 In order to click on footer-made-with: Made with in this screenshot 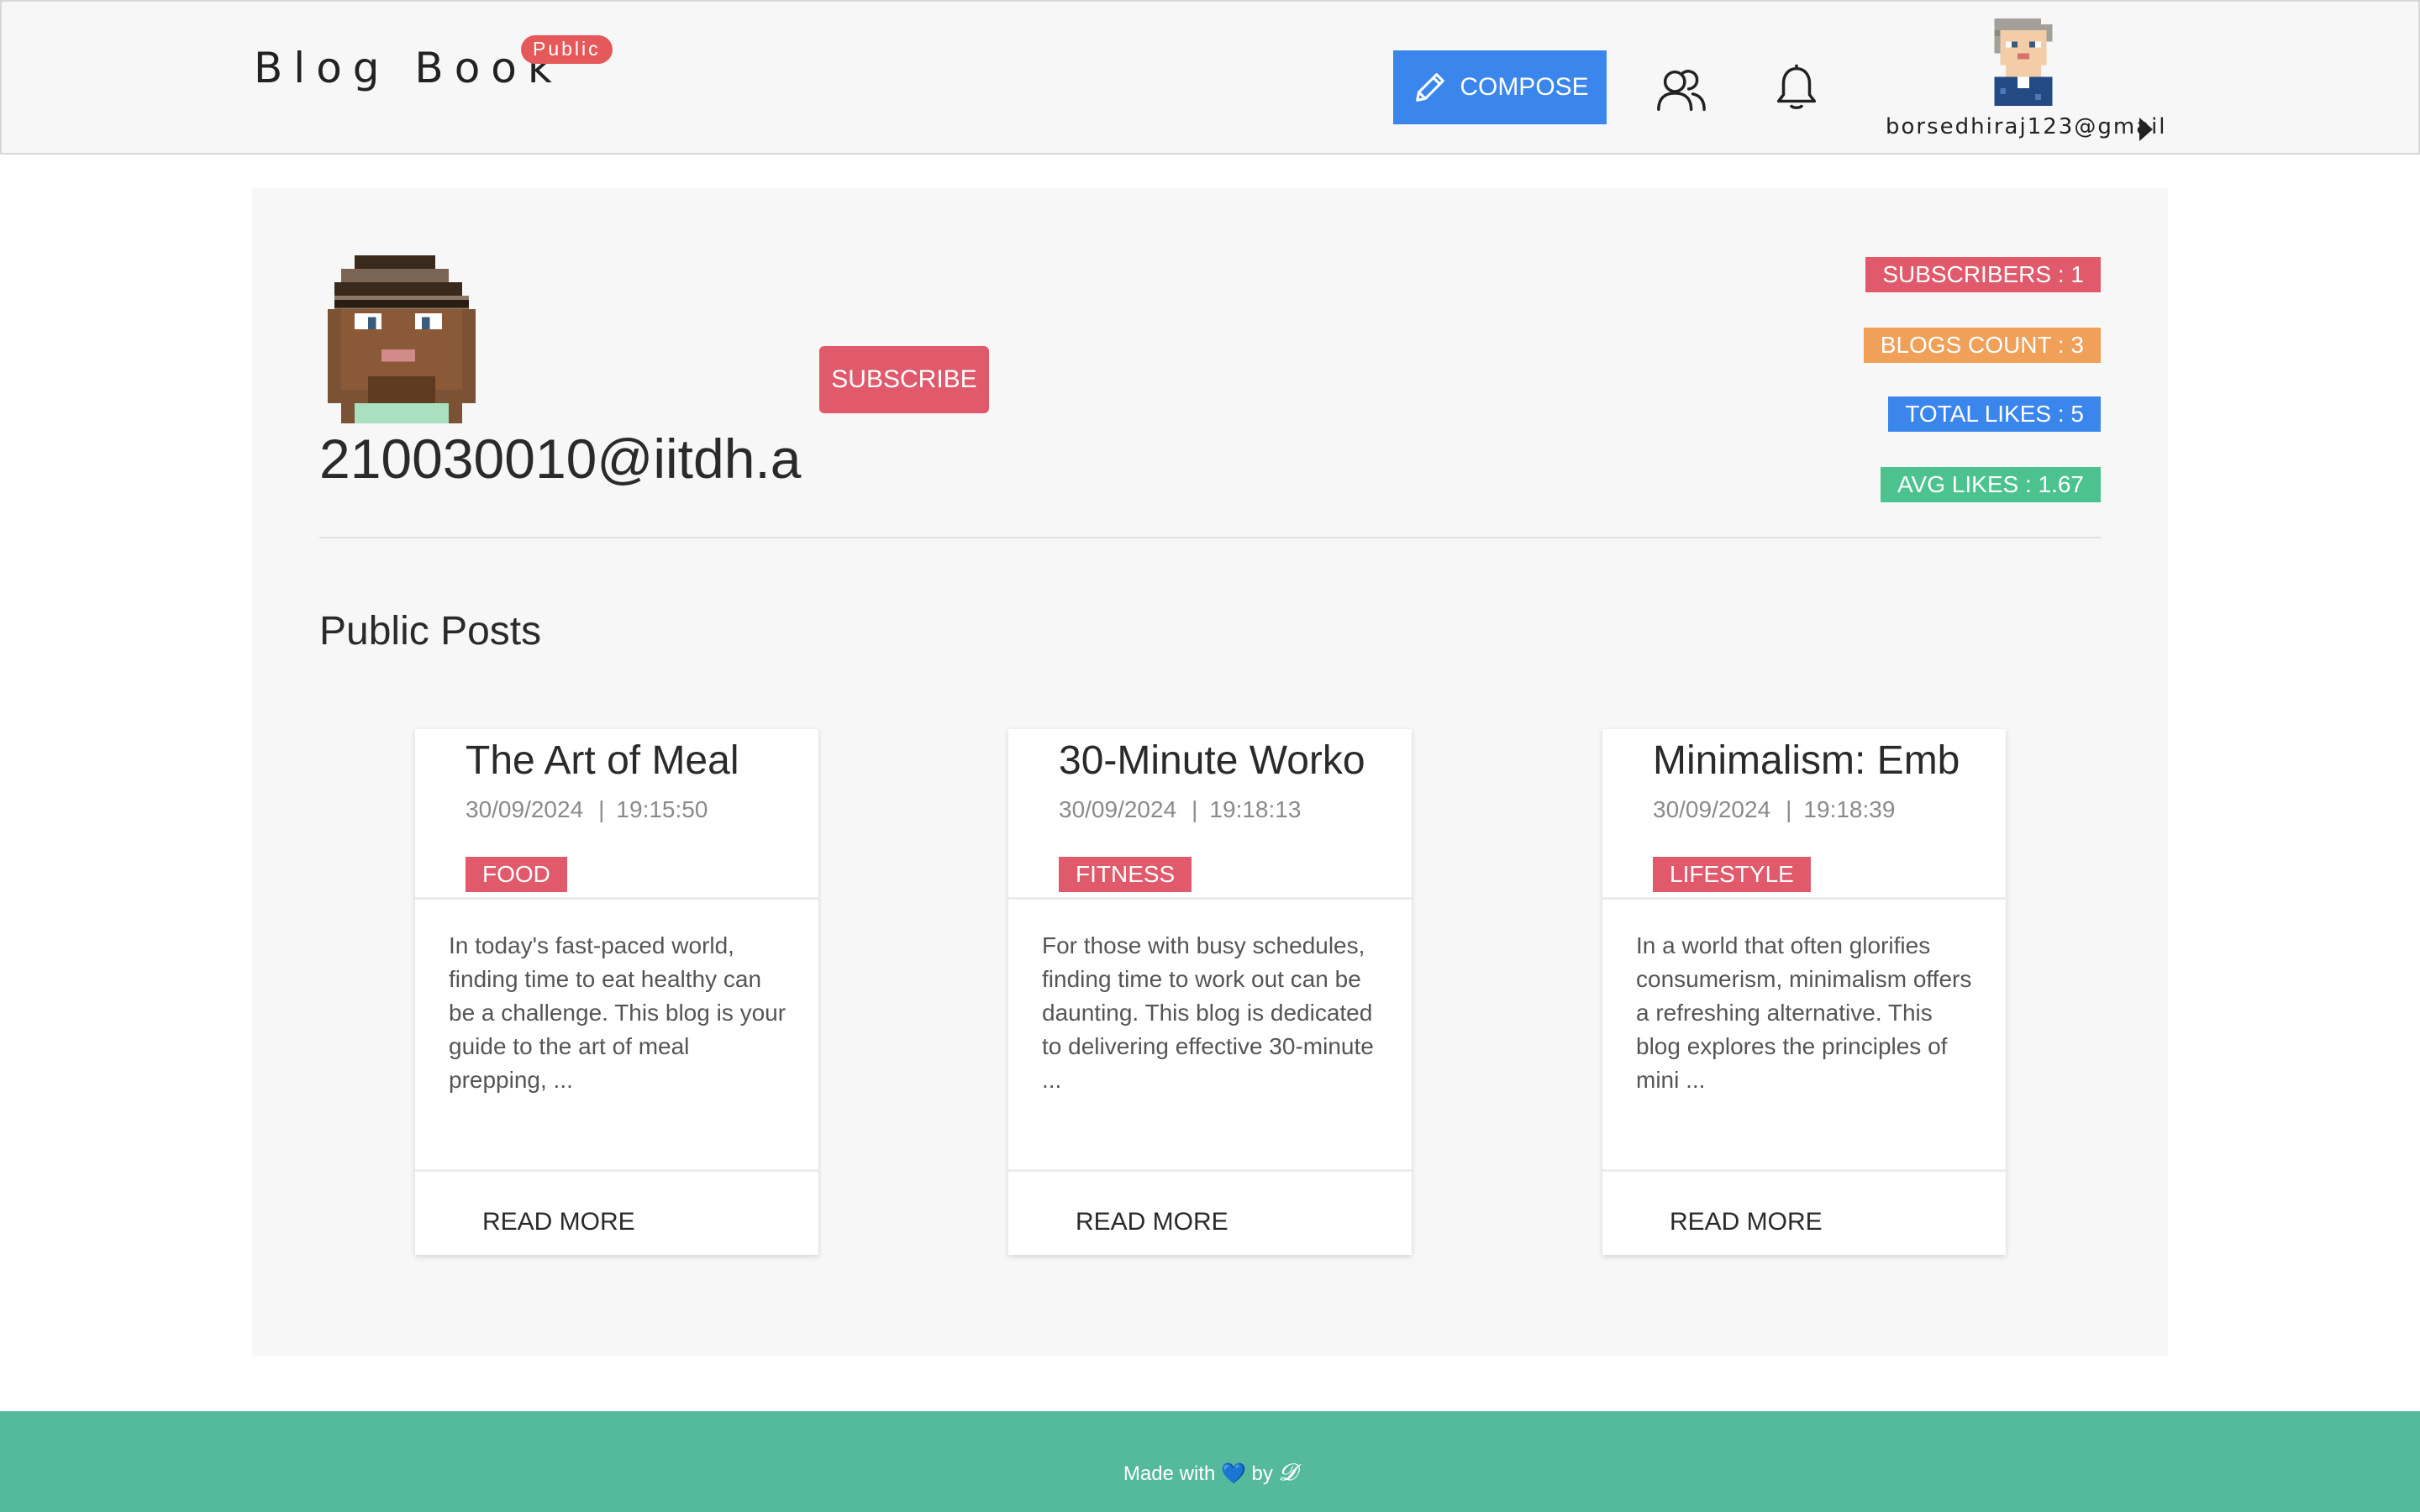, I will do `click(1169, 1473)`.